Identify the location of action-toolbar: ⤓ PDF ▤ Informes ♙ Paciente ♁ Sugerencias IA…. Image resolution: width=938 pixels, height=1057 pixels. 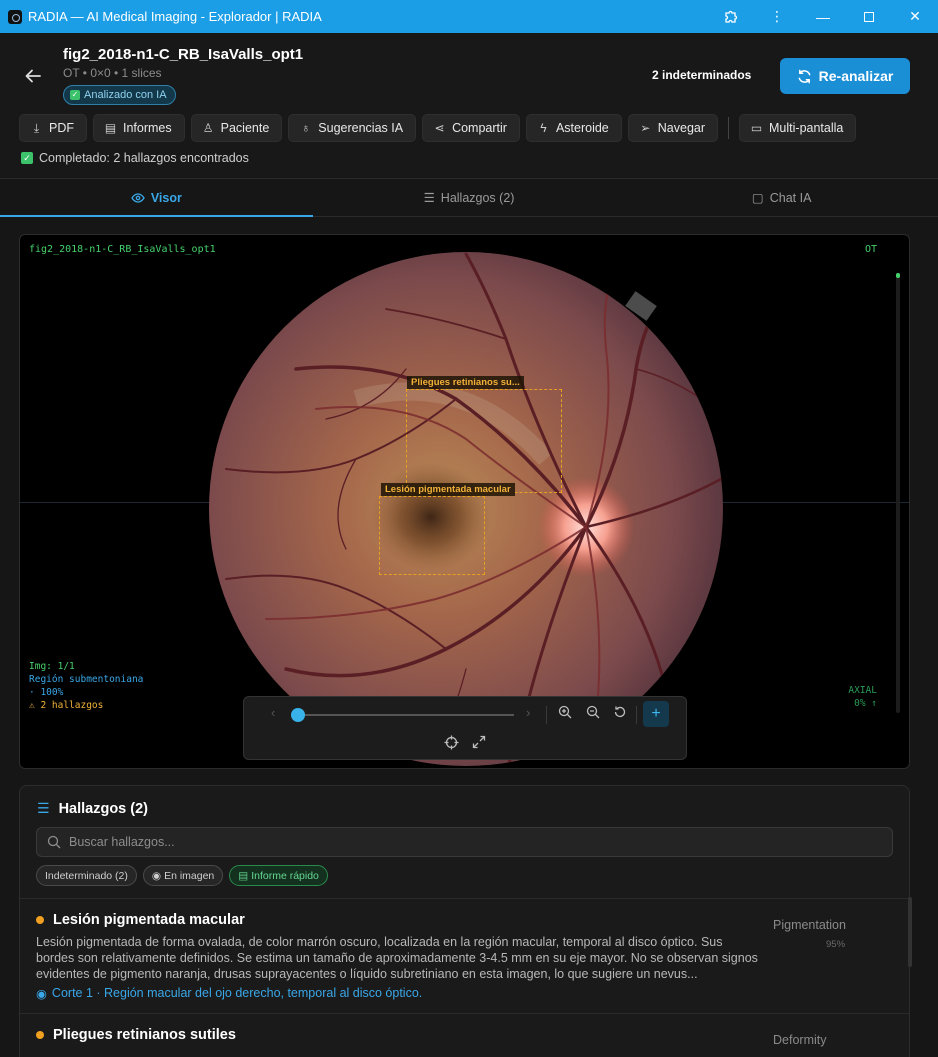
(438, 128).